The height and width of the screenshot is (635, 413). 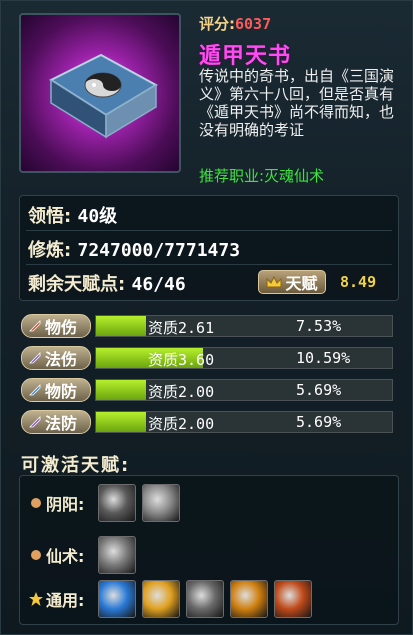 I want to click on item-portrait, so click(x=100, y=93).